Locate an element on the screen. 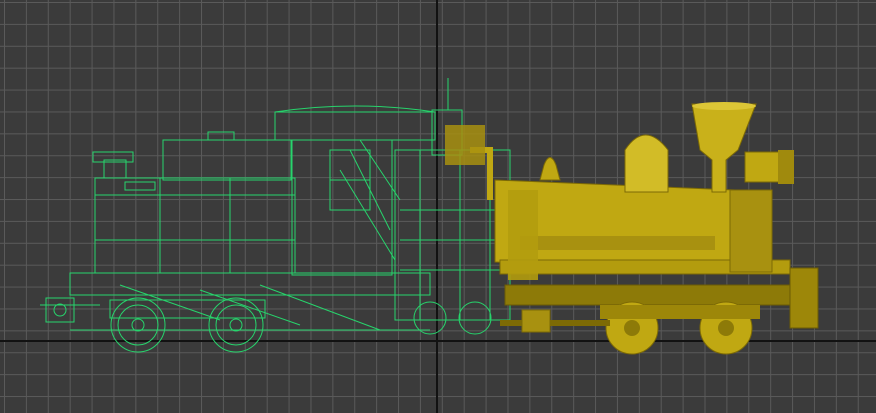  tender-coal-bunker is located at coordinates (115, 169).